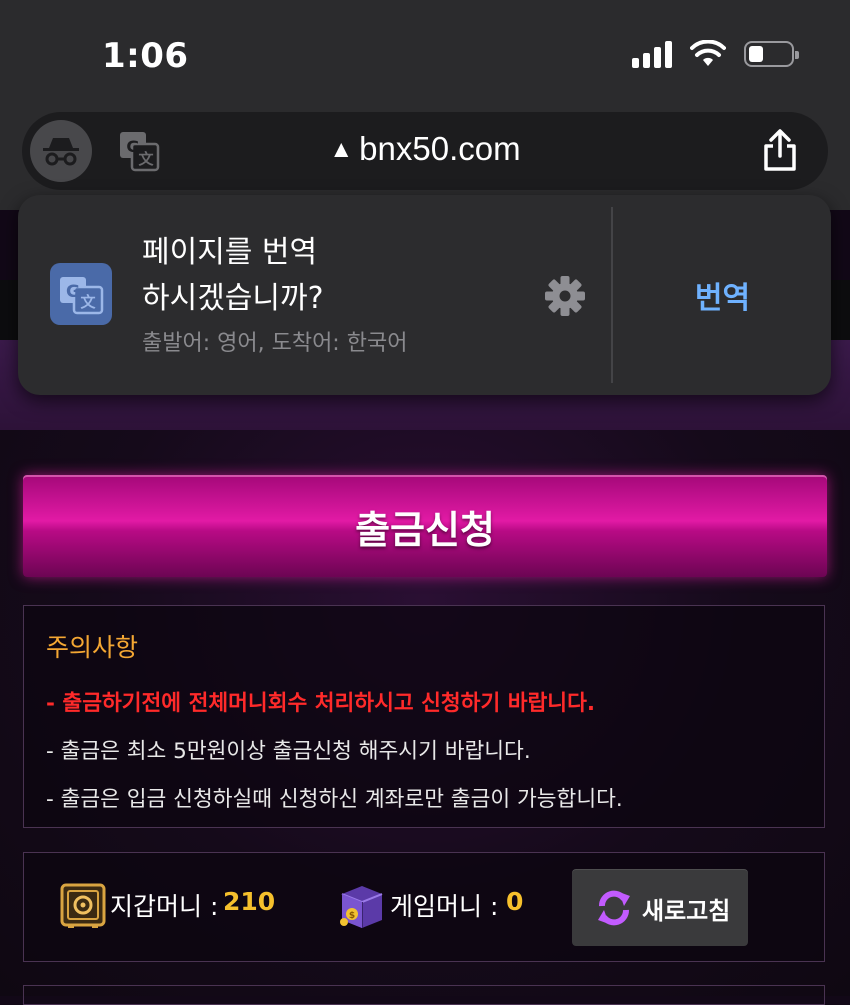 The image size is (850, 1005). I want to click on gear-icon, so click(565, 296).